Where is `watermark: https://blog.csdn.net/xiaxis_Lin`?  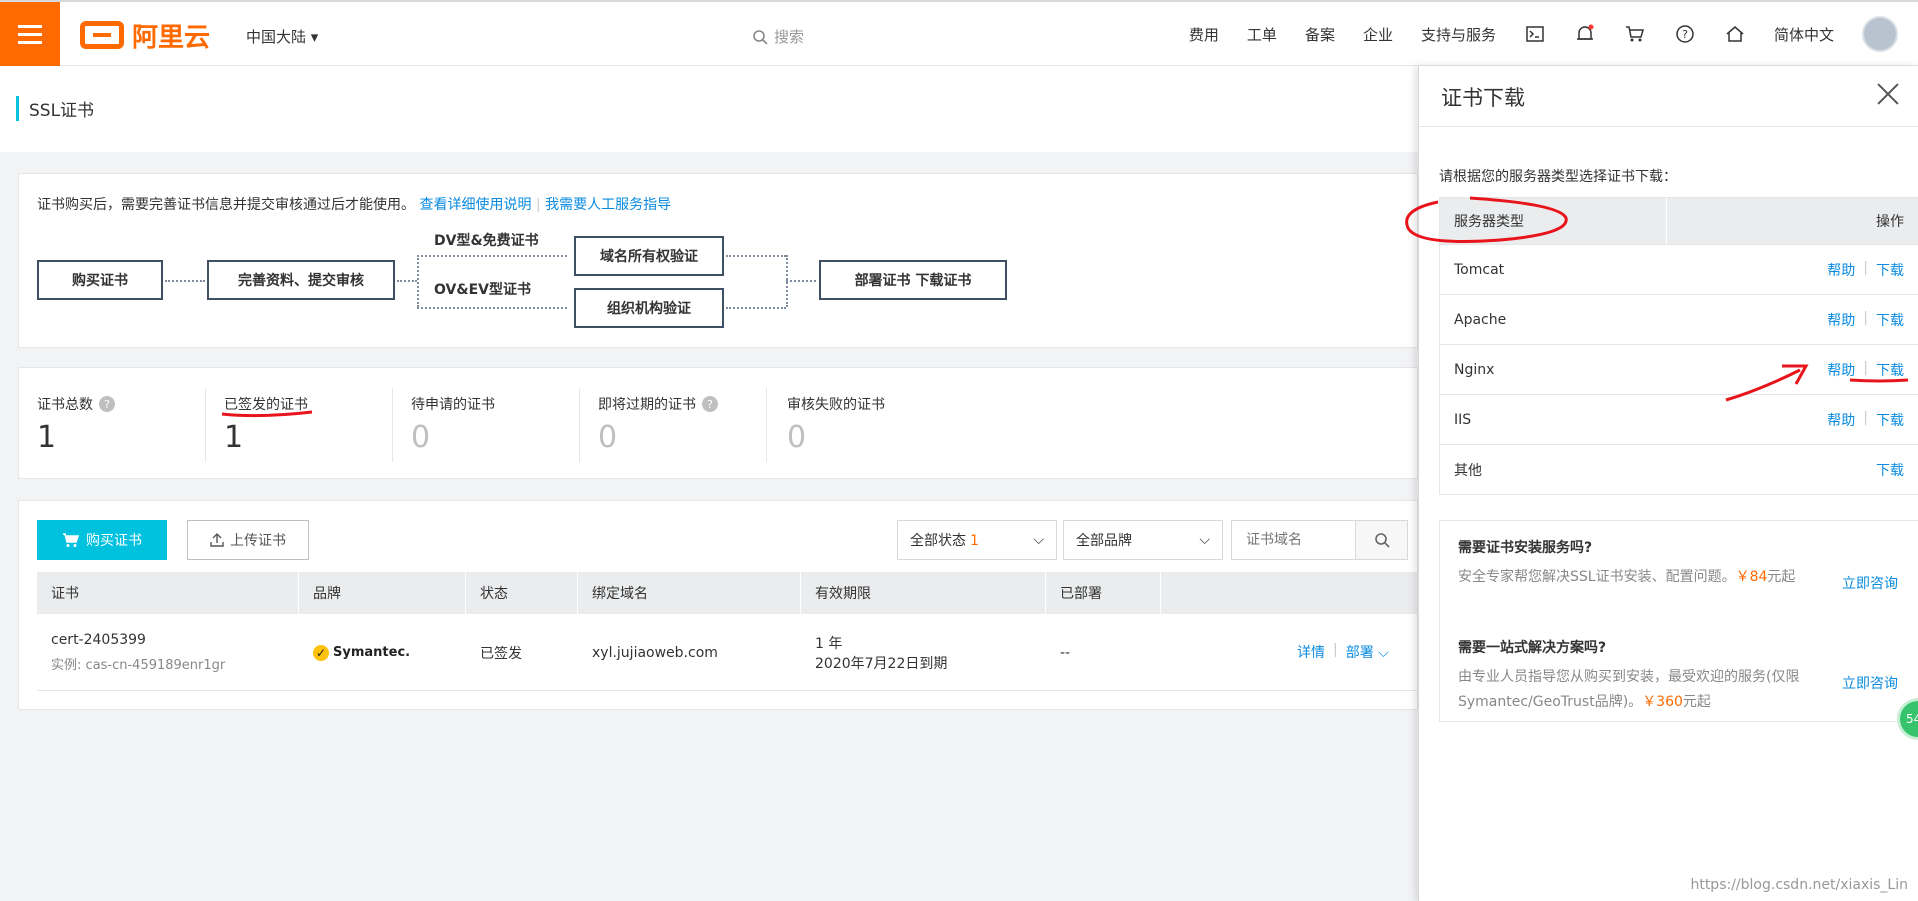 watermark: https://blog.csdn.net/xiaxis_Lin is located at coordinates (1799, 885).